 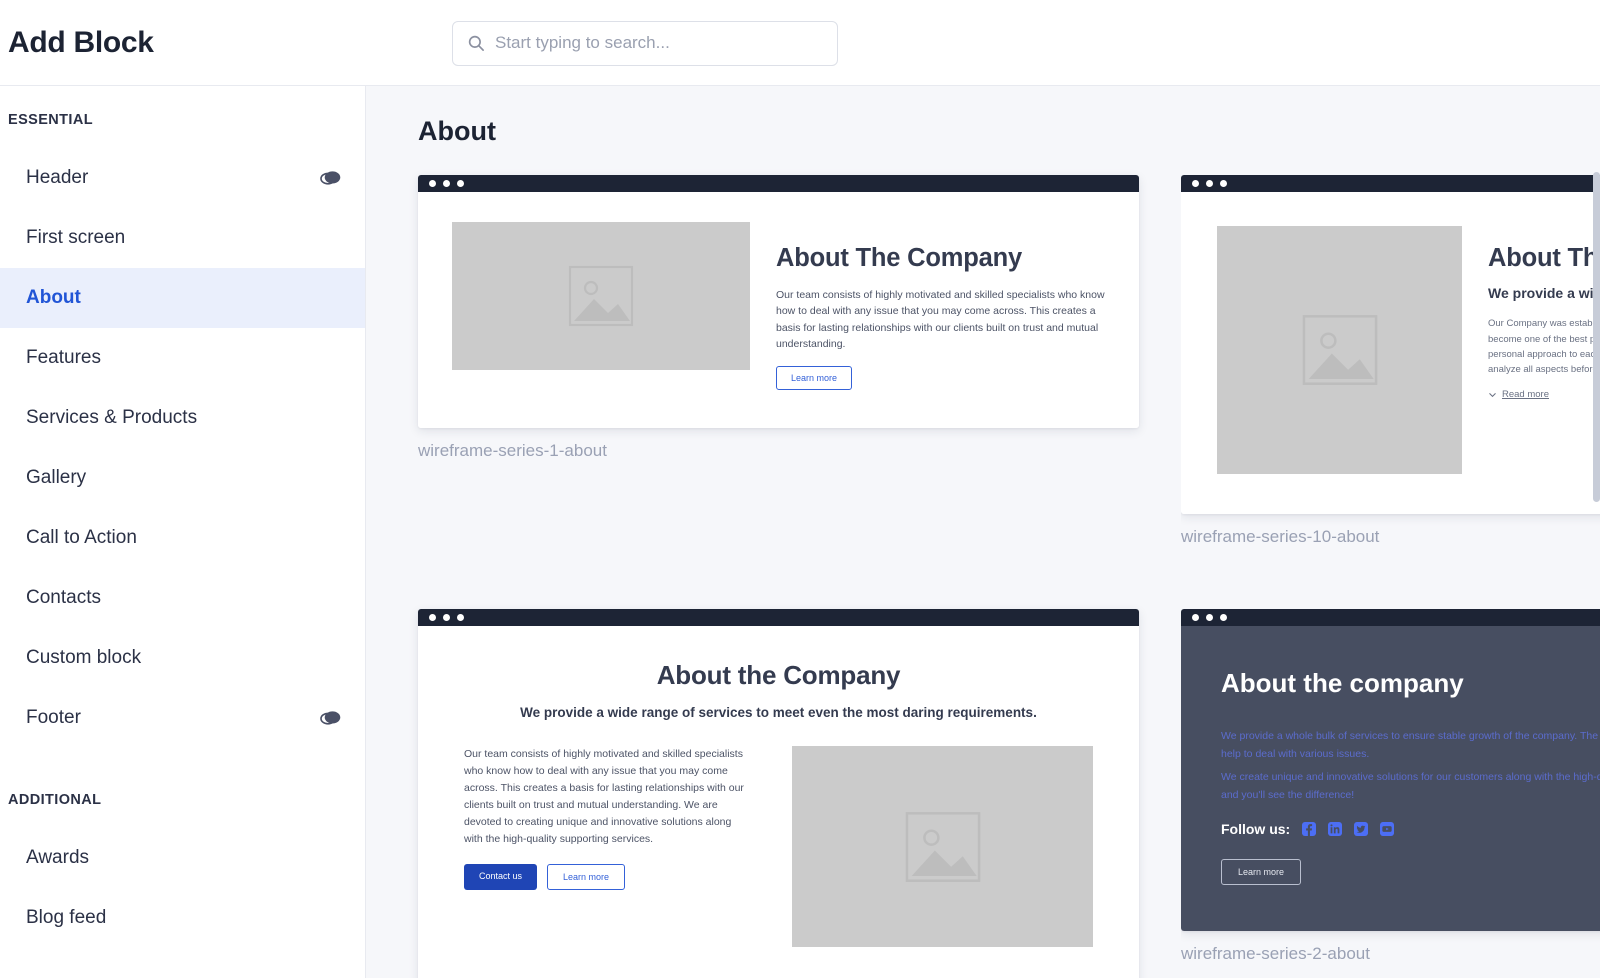 I want to click on follow-us-row: Follow us:, so click(x=1410, y=829).